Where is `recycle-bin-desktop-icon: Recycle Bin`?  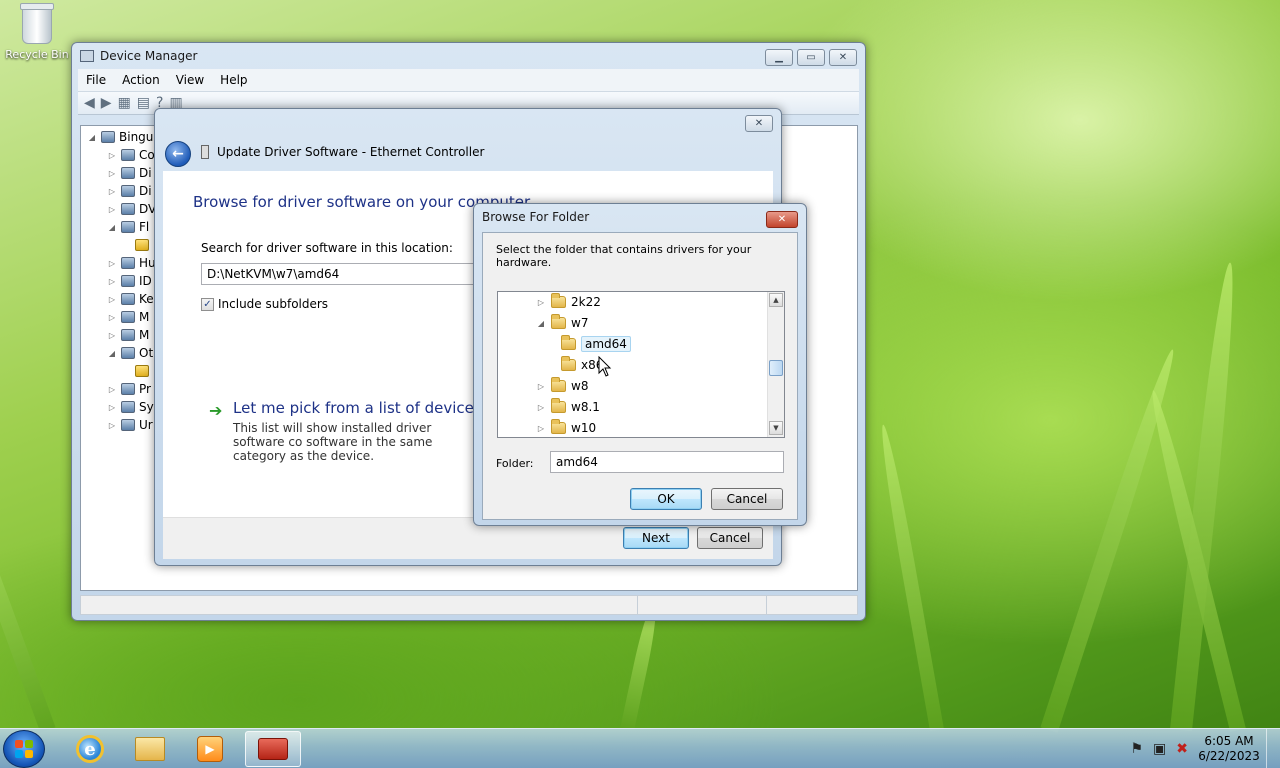 recycle-bin-desktop-icon: Recycle Bin is located at coordinates (37, 32).